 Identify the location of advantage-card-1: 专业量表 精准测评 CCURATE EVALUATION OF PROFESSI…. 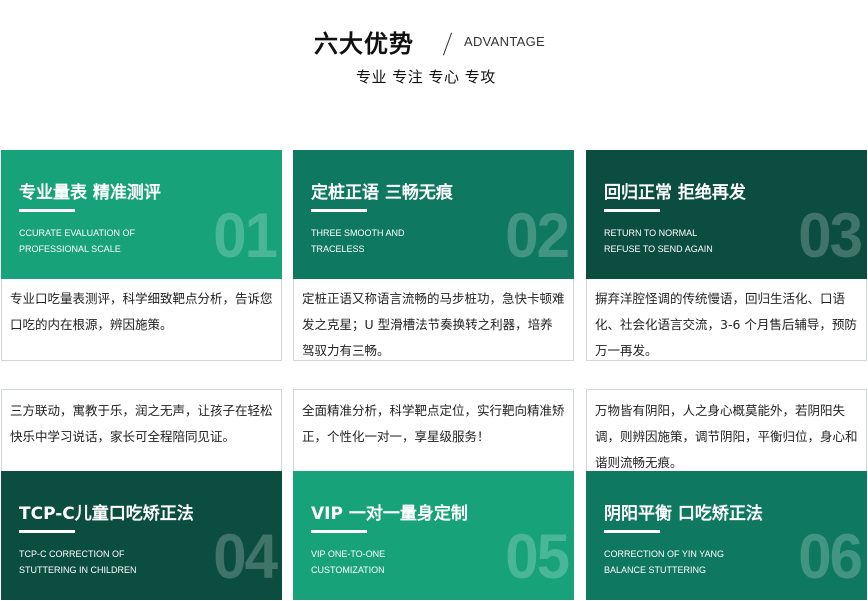
(141, 255).